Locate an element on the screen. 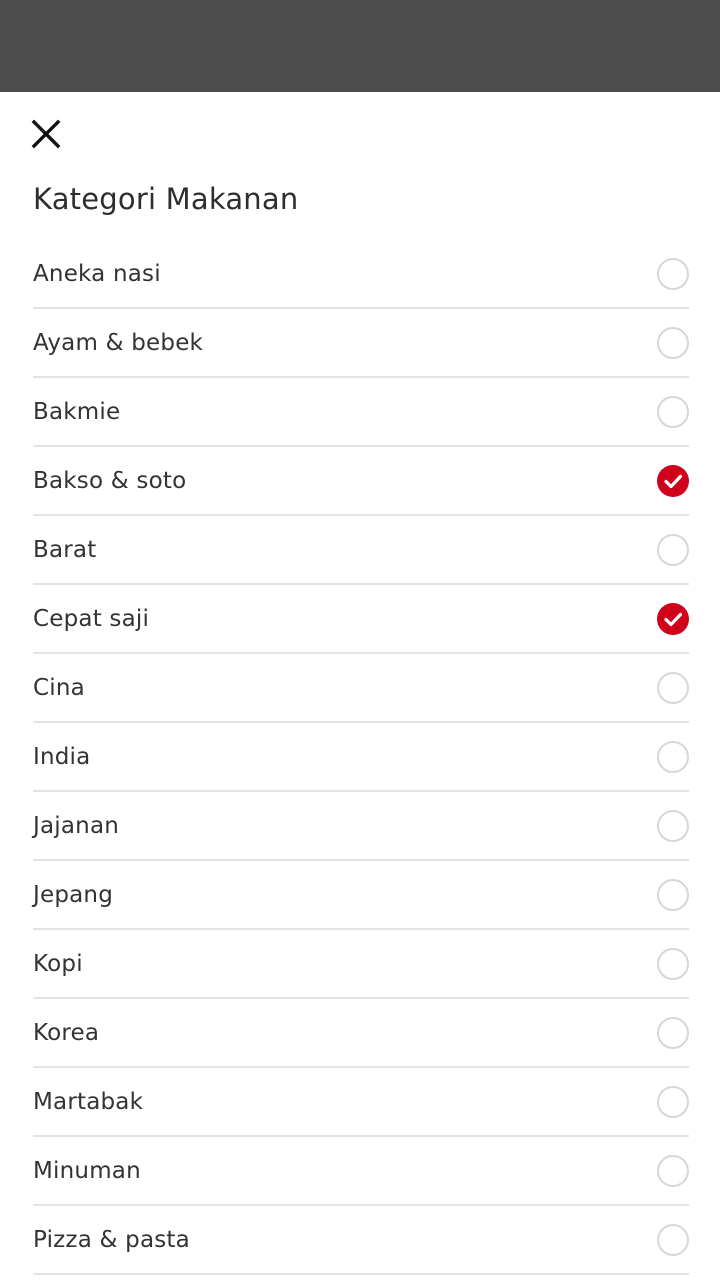  category-item: Cina is located at coordinates (361, 688).